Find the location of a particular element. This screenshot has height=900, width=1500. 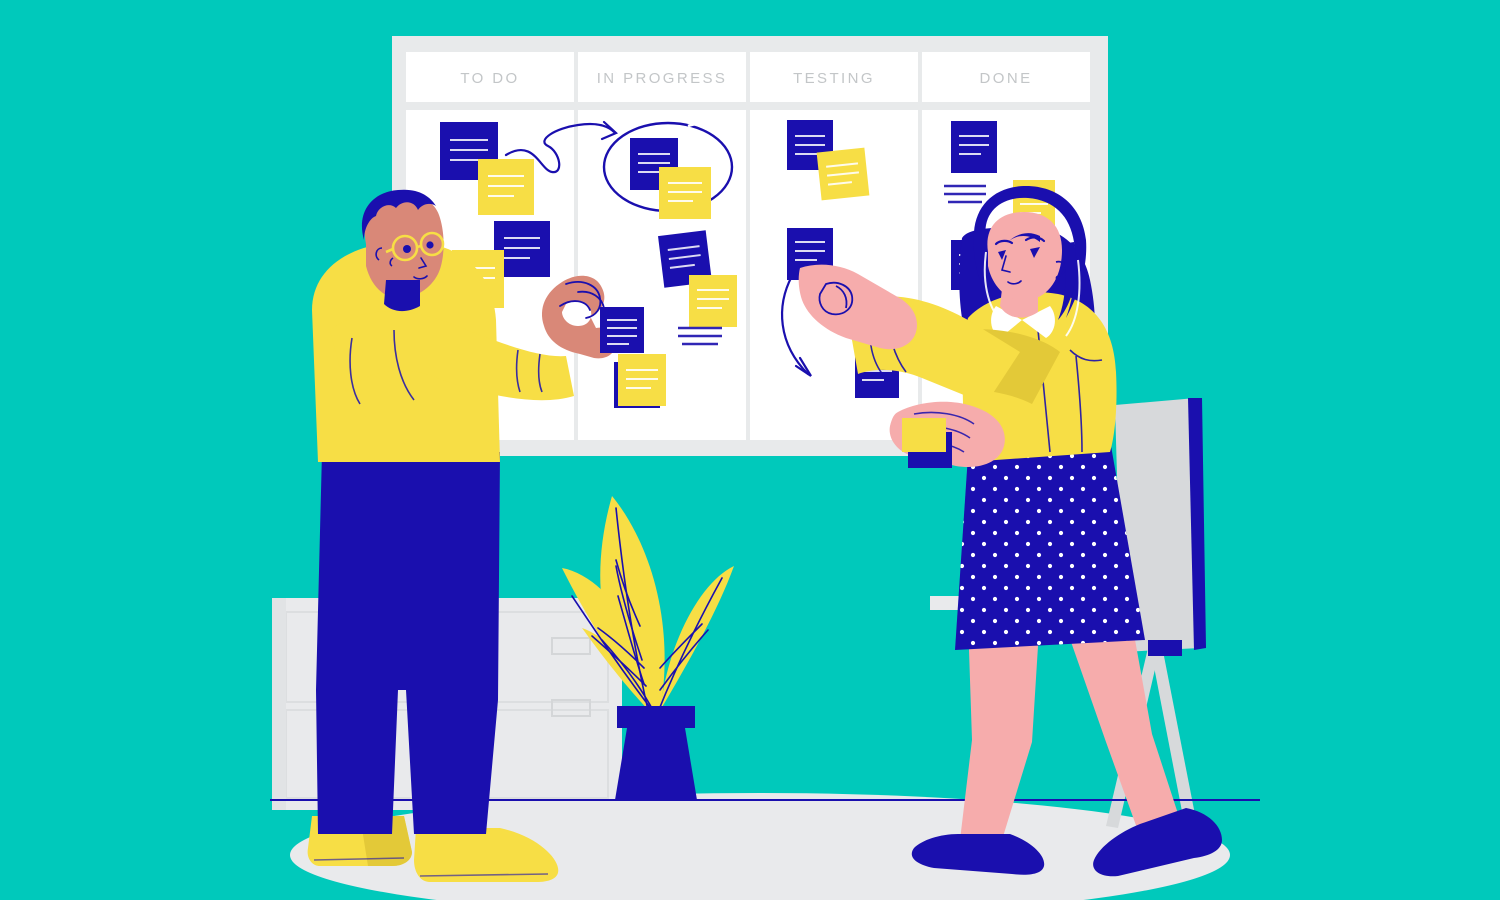

column-label-todo: TO DO is located at coordinates (489, 78).